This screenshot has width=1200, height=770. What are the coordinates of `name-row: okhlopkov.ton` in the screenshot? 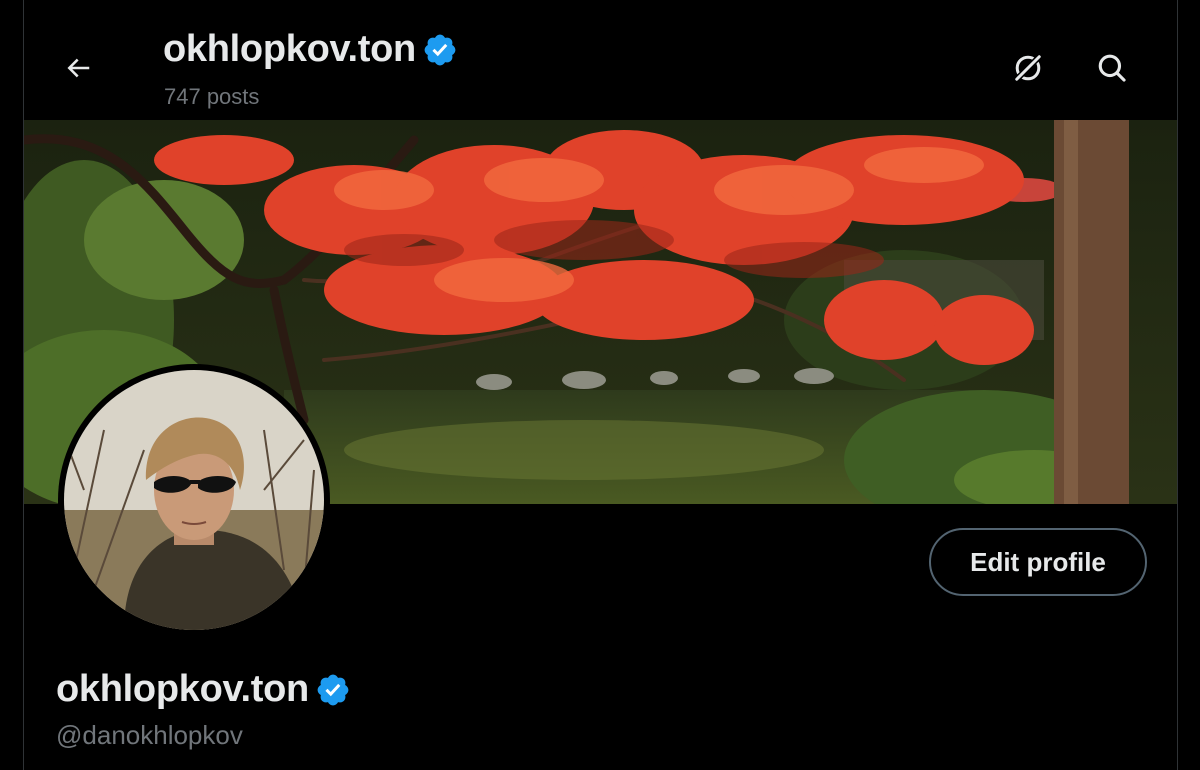 It's located at (203, 689).